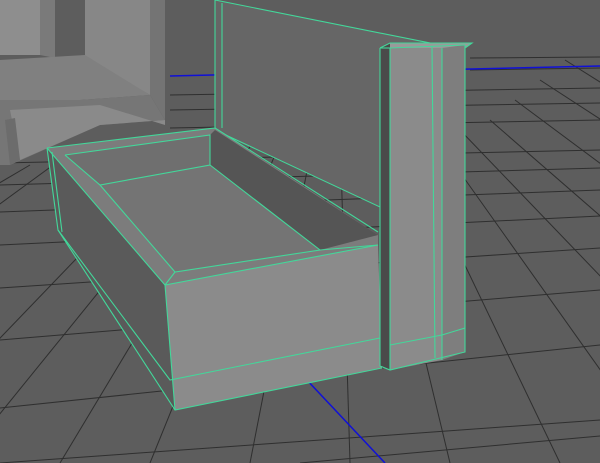 This screenshot has height=463, width=600. Describe the element at coordinates (426, 206) in the screenshot. I see `sofa-arm-post` at that location.